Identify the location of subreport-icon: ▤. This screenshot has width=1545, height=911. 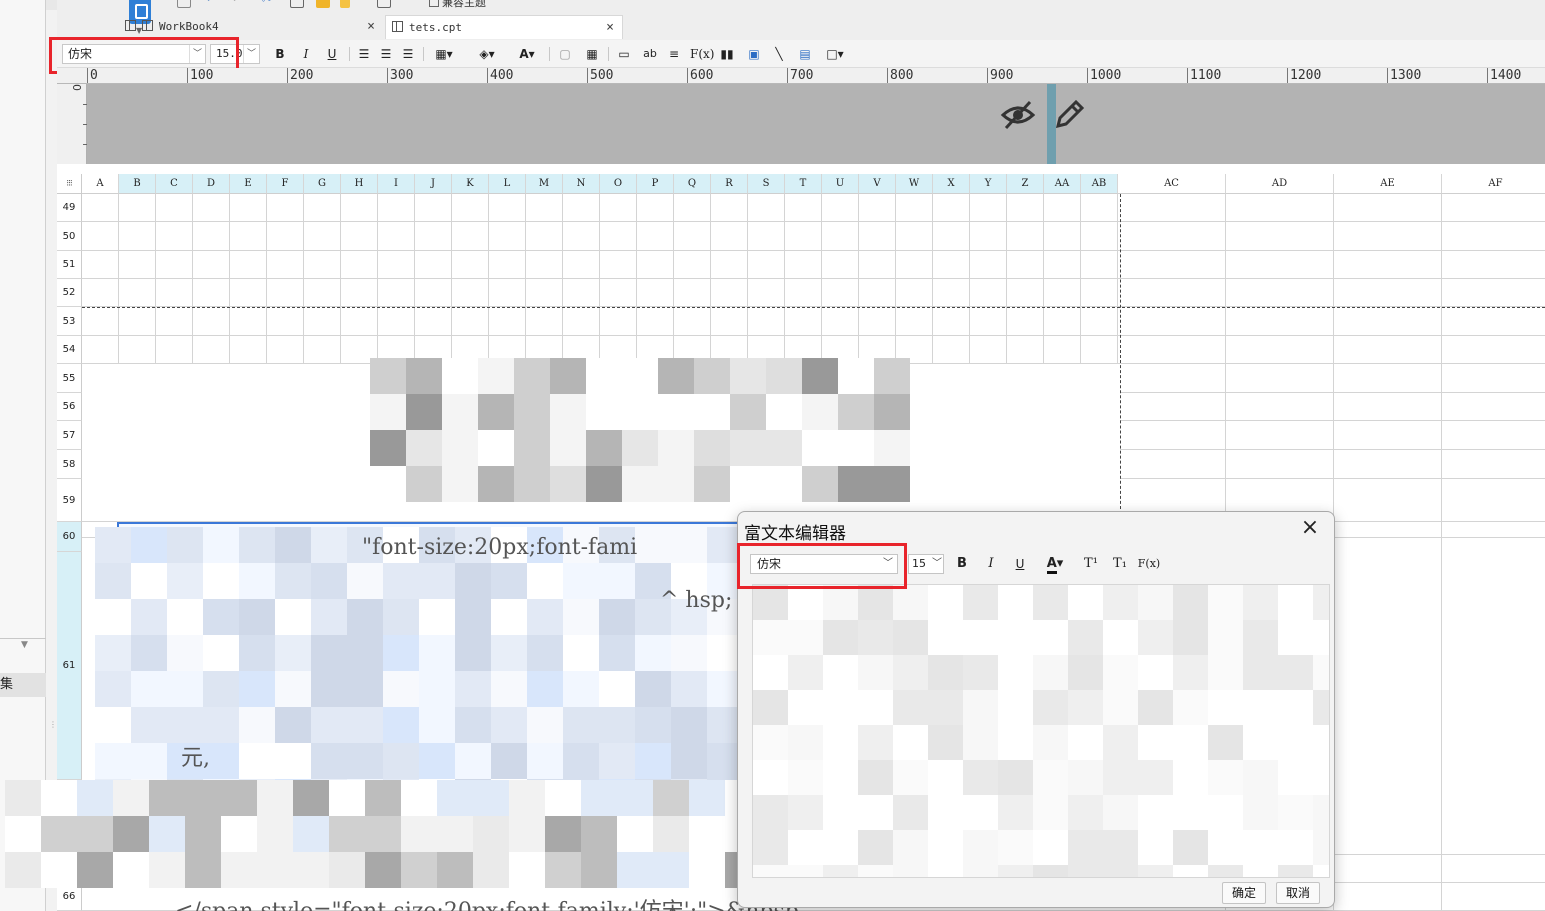
(805, 54).